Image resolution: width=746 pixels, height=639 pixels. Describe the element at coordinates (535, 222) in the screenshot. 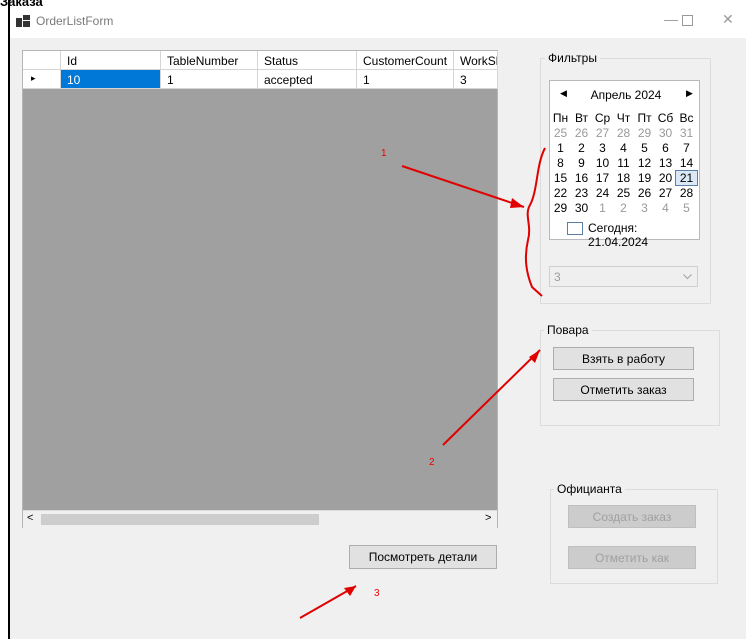

I see `annotation-brace` at that location.